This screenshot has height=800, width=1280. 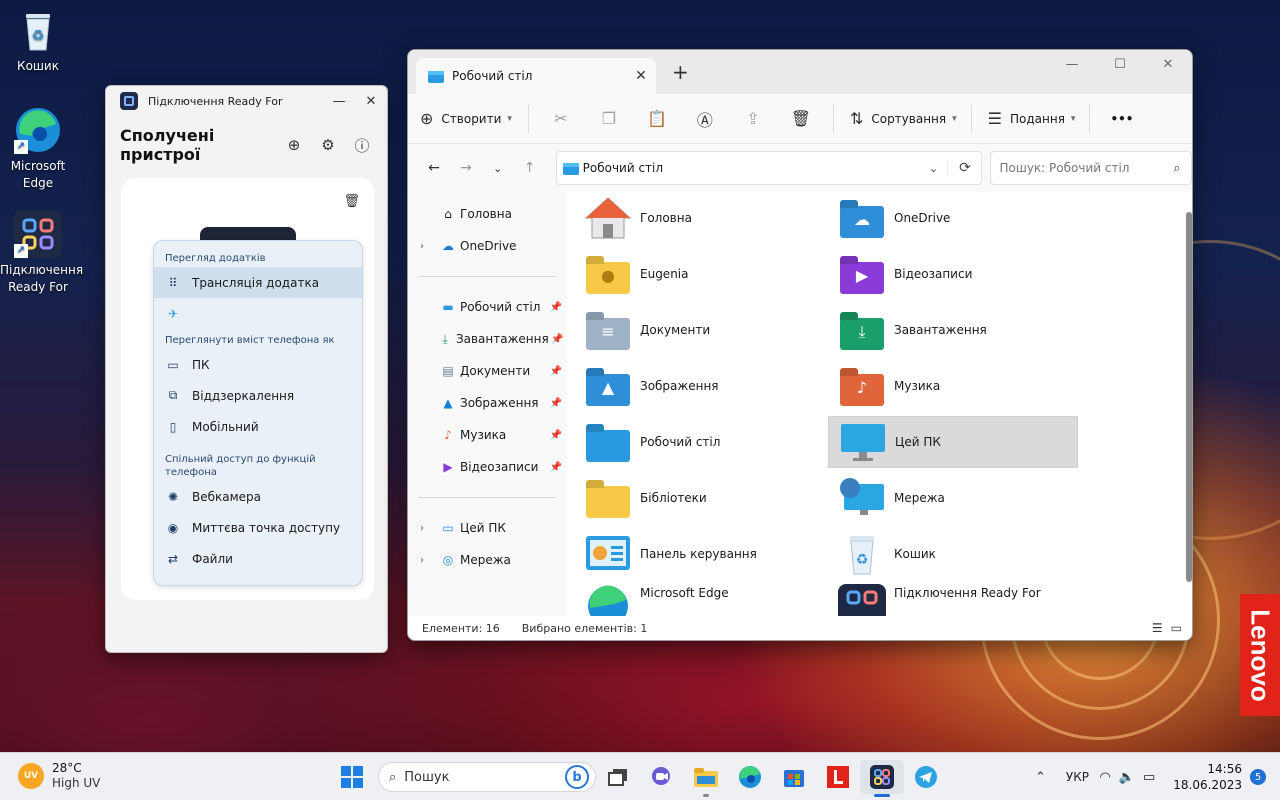 I want to click on bing-icon: b, so click(x=577, y=777).